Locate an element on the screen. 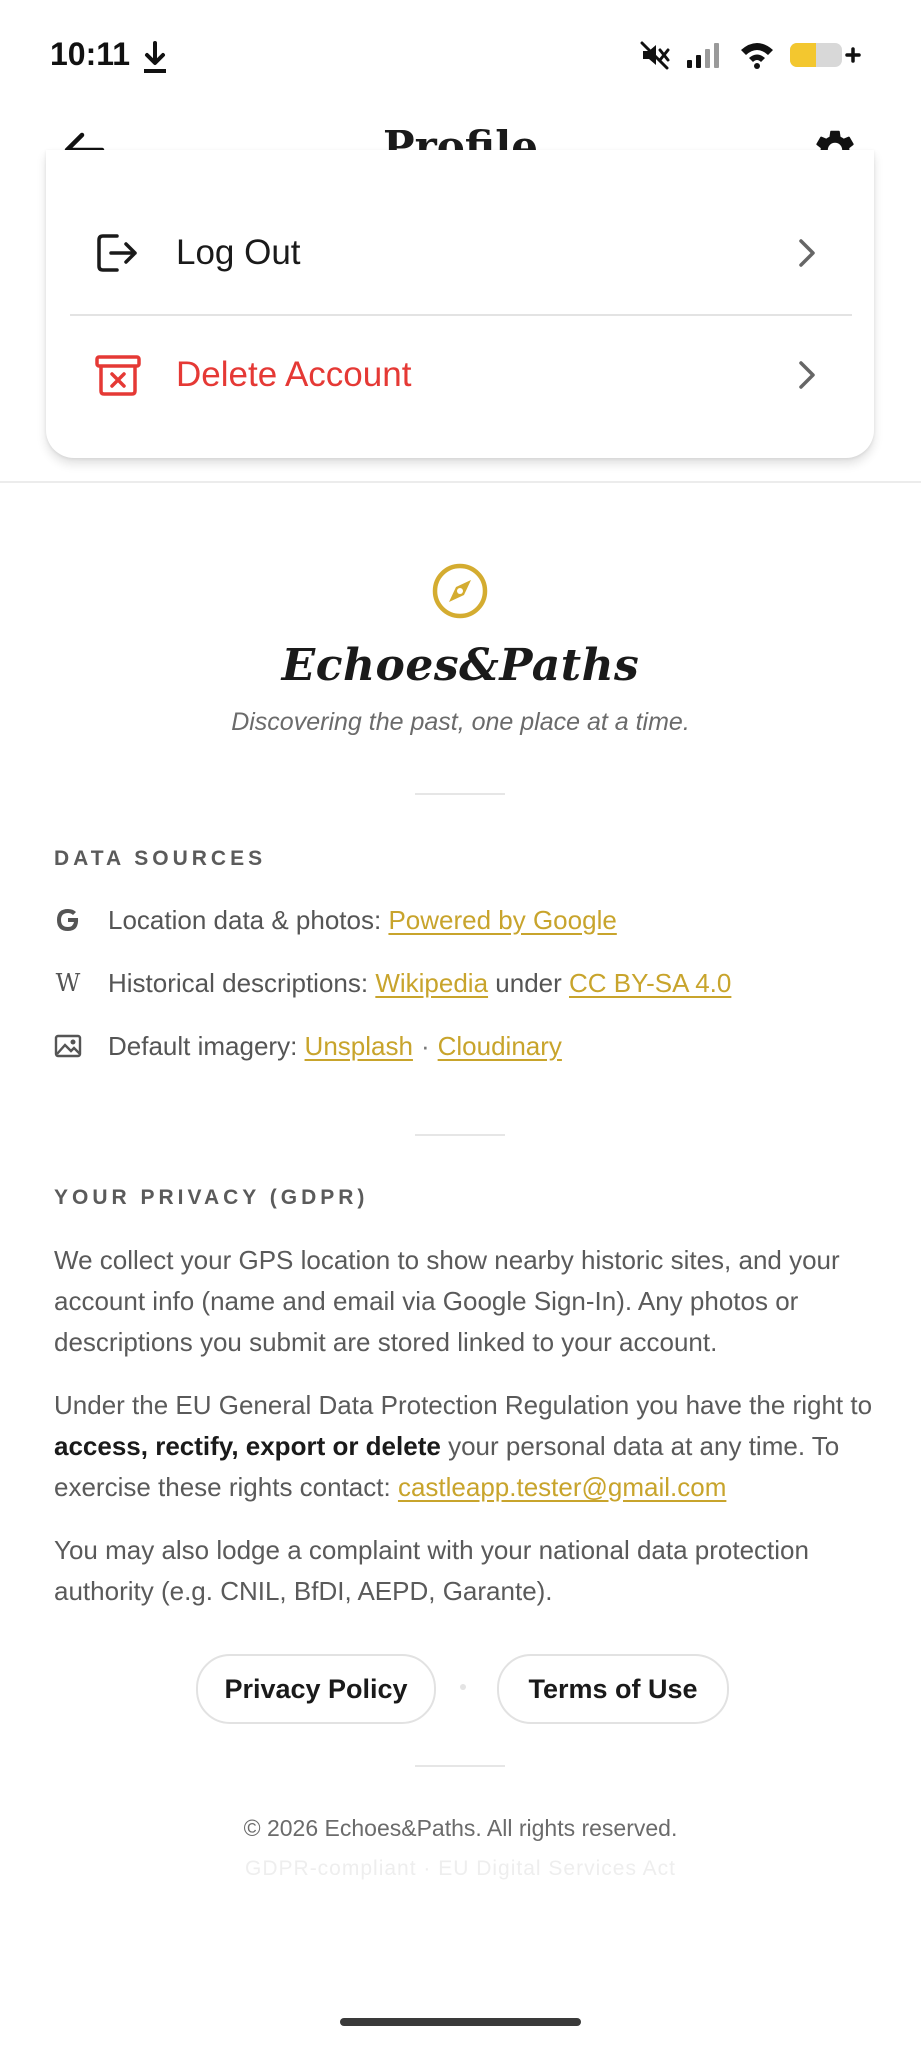 Image resolution: width=921 pixels, height=2048 pixels. signal-icon is located at coordinates (705, 57).